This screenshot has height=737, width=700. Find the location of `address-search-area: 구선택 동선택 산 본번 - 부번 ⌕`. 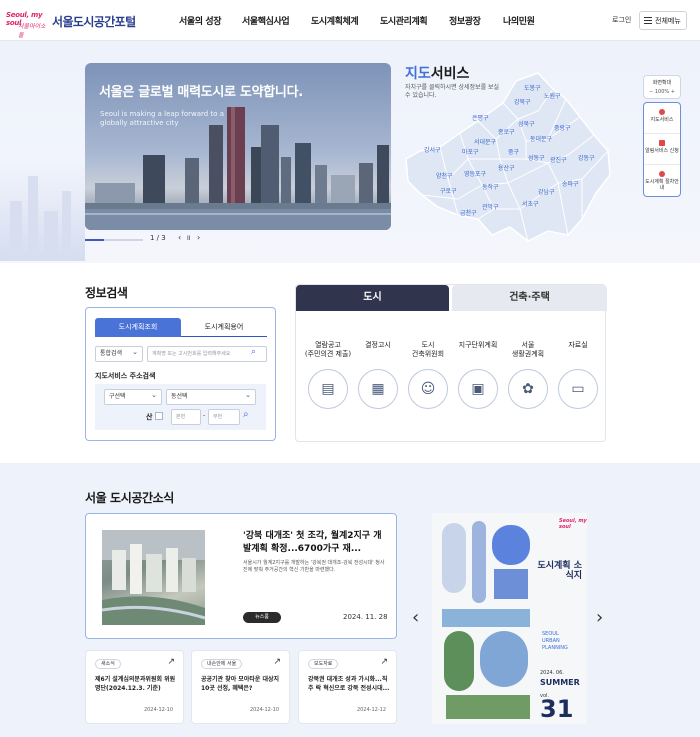

address-search-area: 구선택 동선택 산 본번 - 부번 ⌕ is located at coordinates (180, 407).